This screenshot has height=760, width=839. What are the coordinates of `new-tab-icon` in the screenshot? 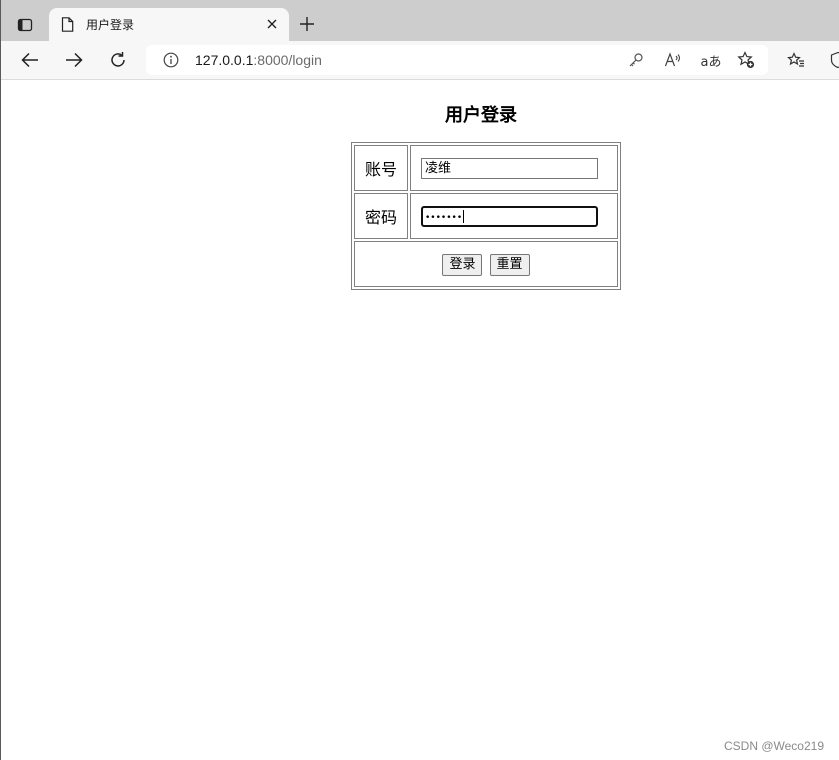 It's located at (307, 24).